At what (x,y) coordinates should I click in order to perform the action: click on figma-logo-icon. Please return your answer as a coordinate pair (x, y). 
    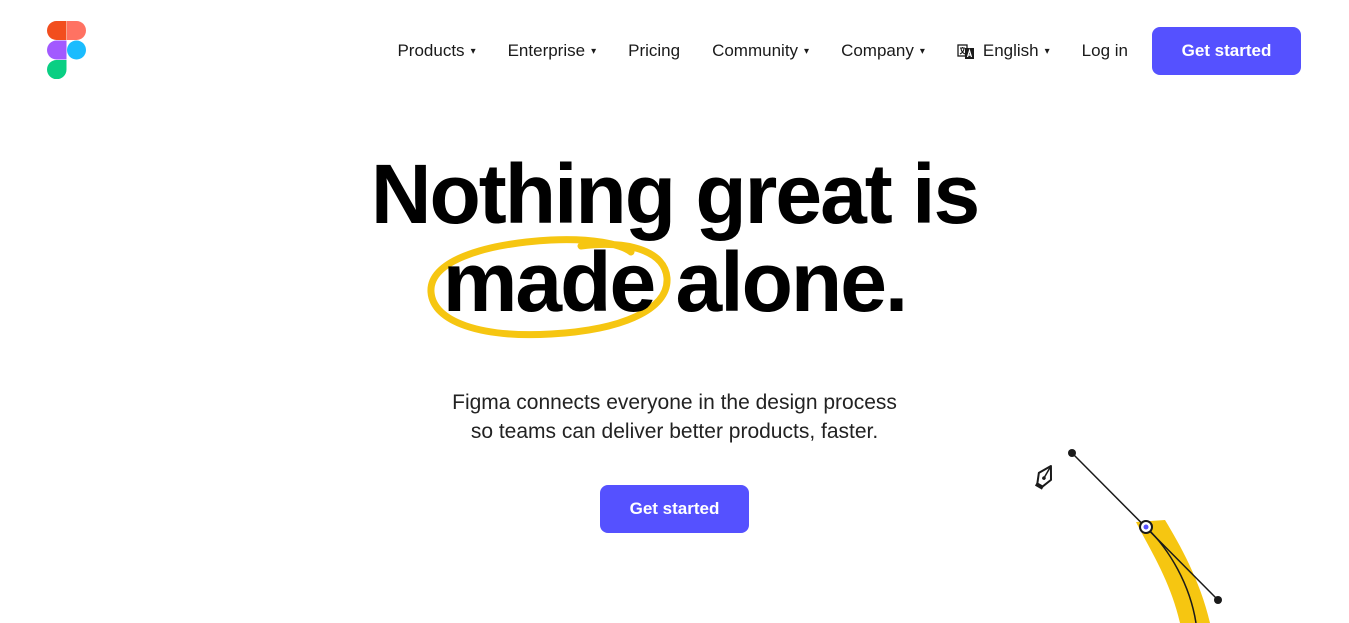
    Looking at the image, I should click on (67, 50).